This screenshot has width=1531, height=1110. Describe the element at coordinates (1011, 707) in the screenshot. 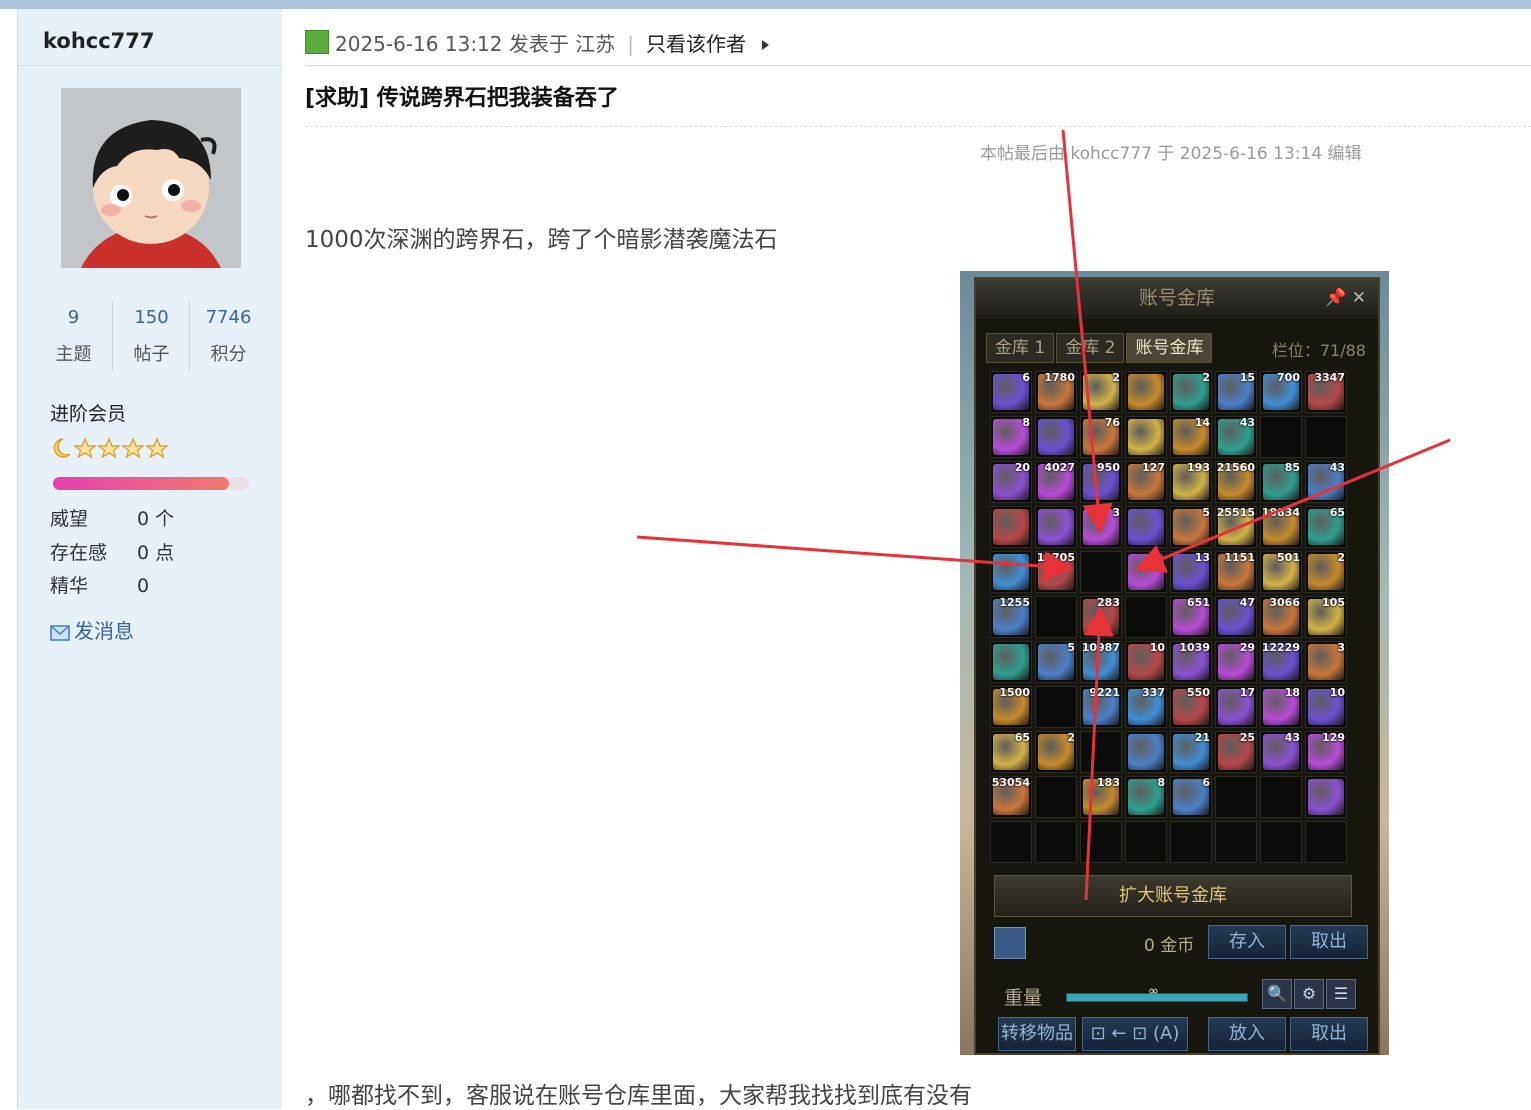

I see `vault-slot: 1500` at that location.